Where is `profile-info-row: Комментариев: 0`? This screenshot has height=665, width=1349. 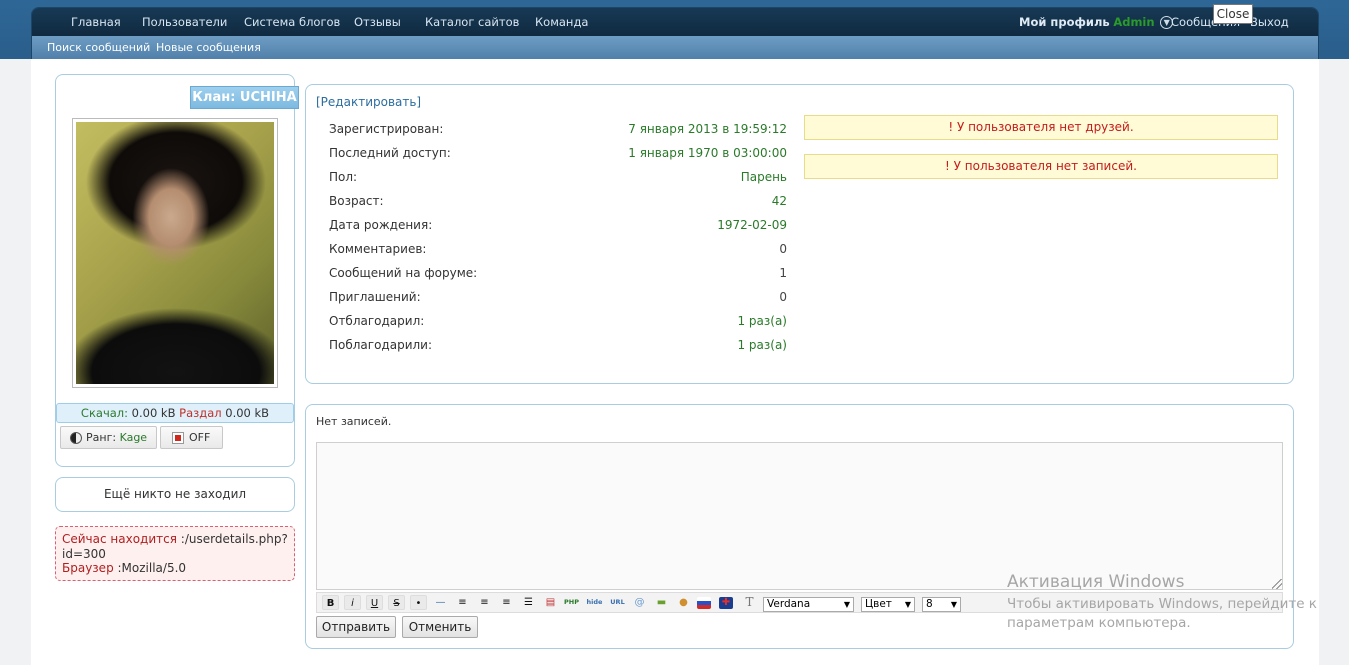 profile-info-row: Комментариев: 0 is located at coordinates (558, 250).